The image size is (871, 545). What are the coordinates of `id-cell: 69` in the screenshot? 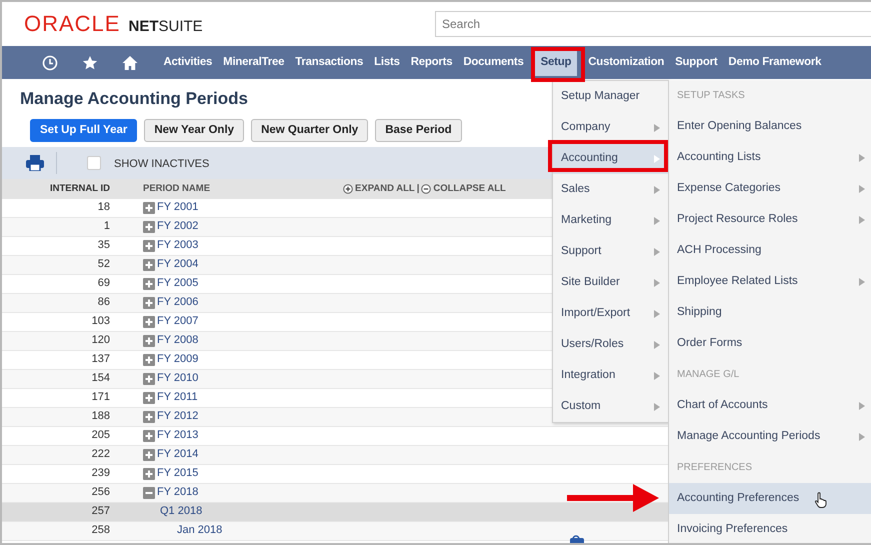 It's located at (104, 283).